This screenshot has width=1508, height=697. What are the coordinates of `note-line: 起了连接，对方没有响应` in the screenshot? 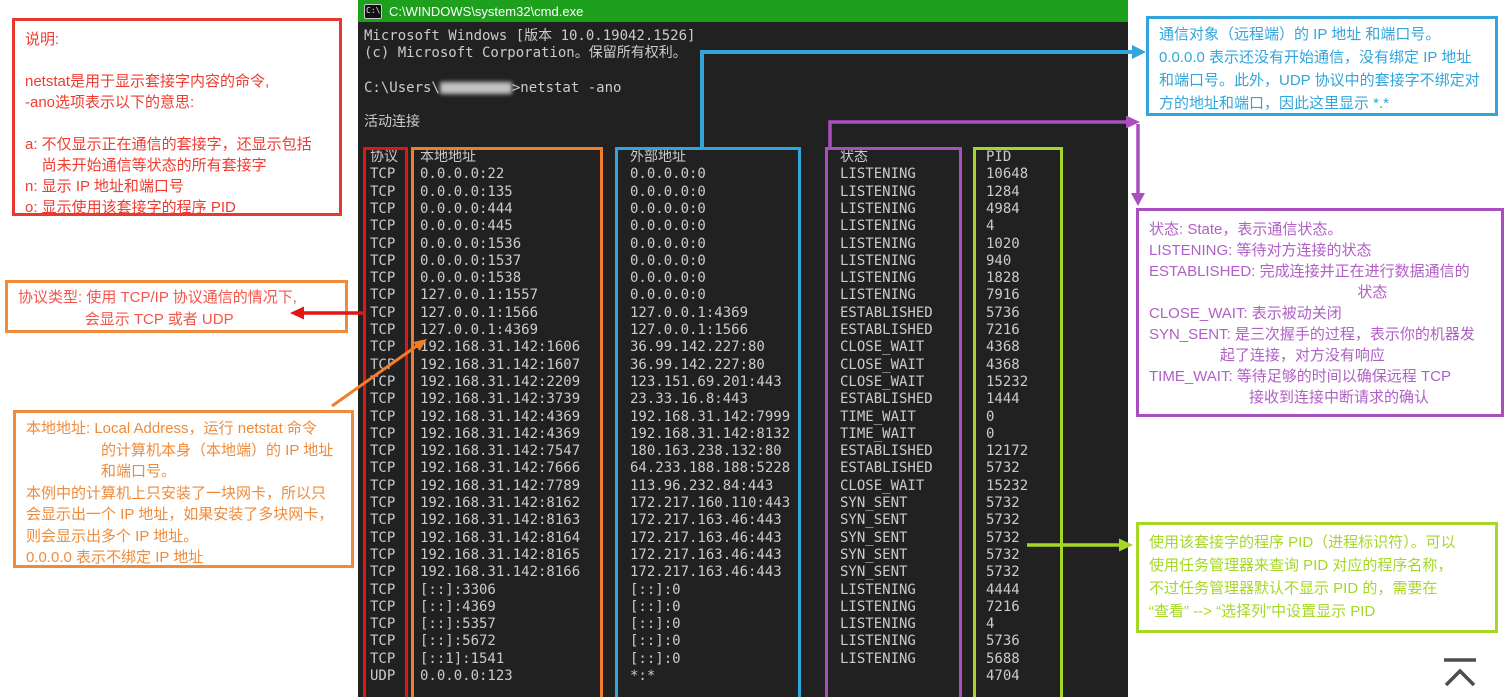 It's located at (1267, 355).